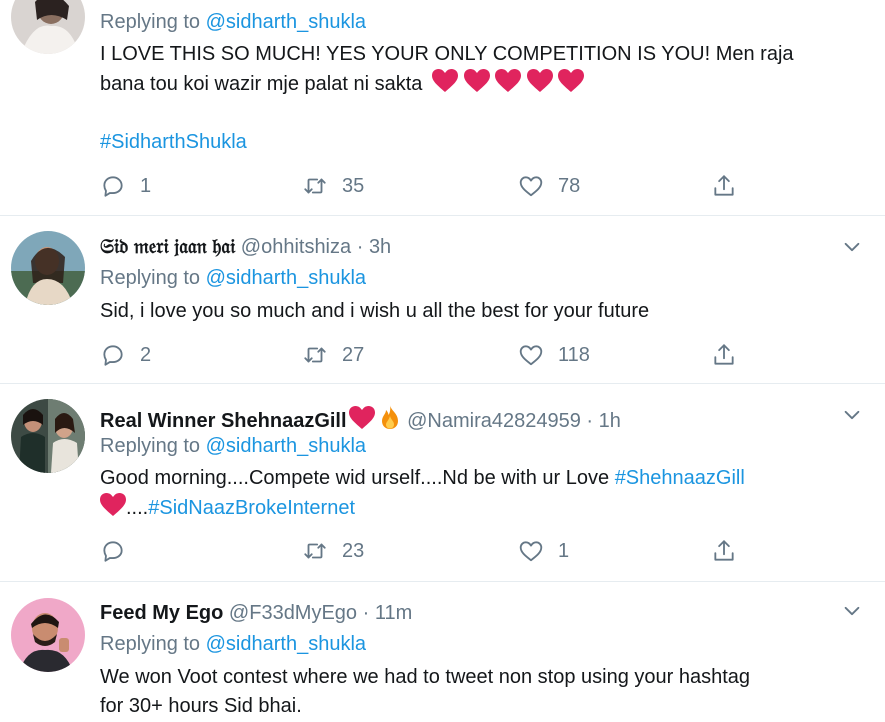 This screenshot has width=885, height=722. I want to click on retweet-count: 35, so click(353, 185).